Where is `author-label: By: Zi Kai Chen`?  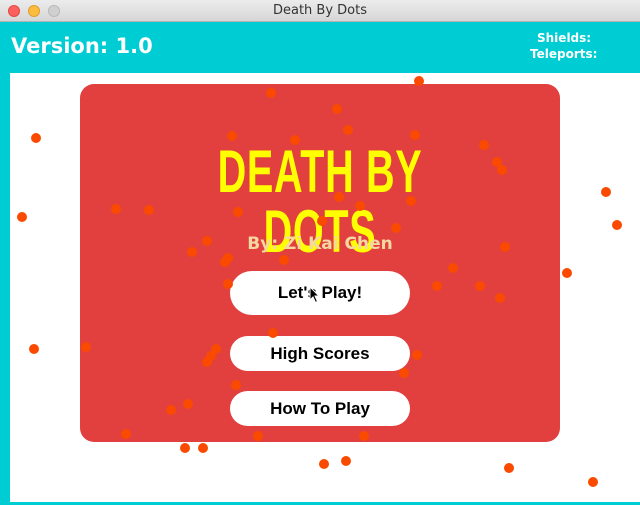 author-label: By: Zi Kai Chen is located at coordinates (320, 244).